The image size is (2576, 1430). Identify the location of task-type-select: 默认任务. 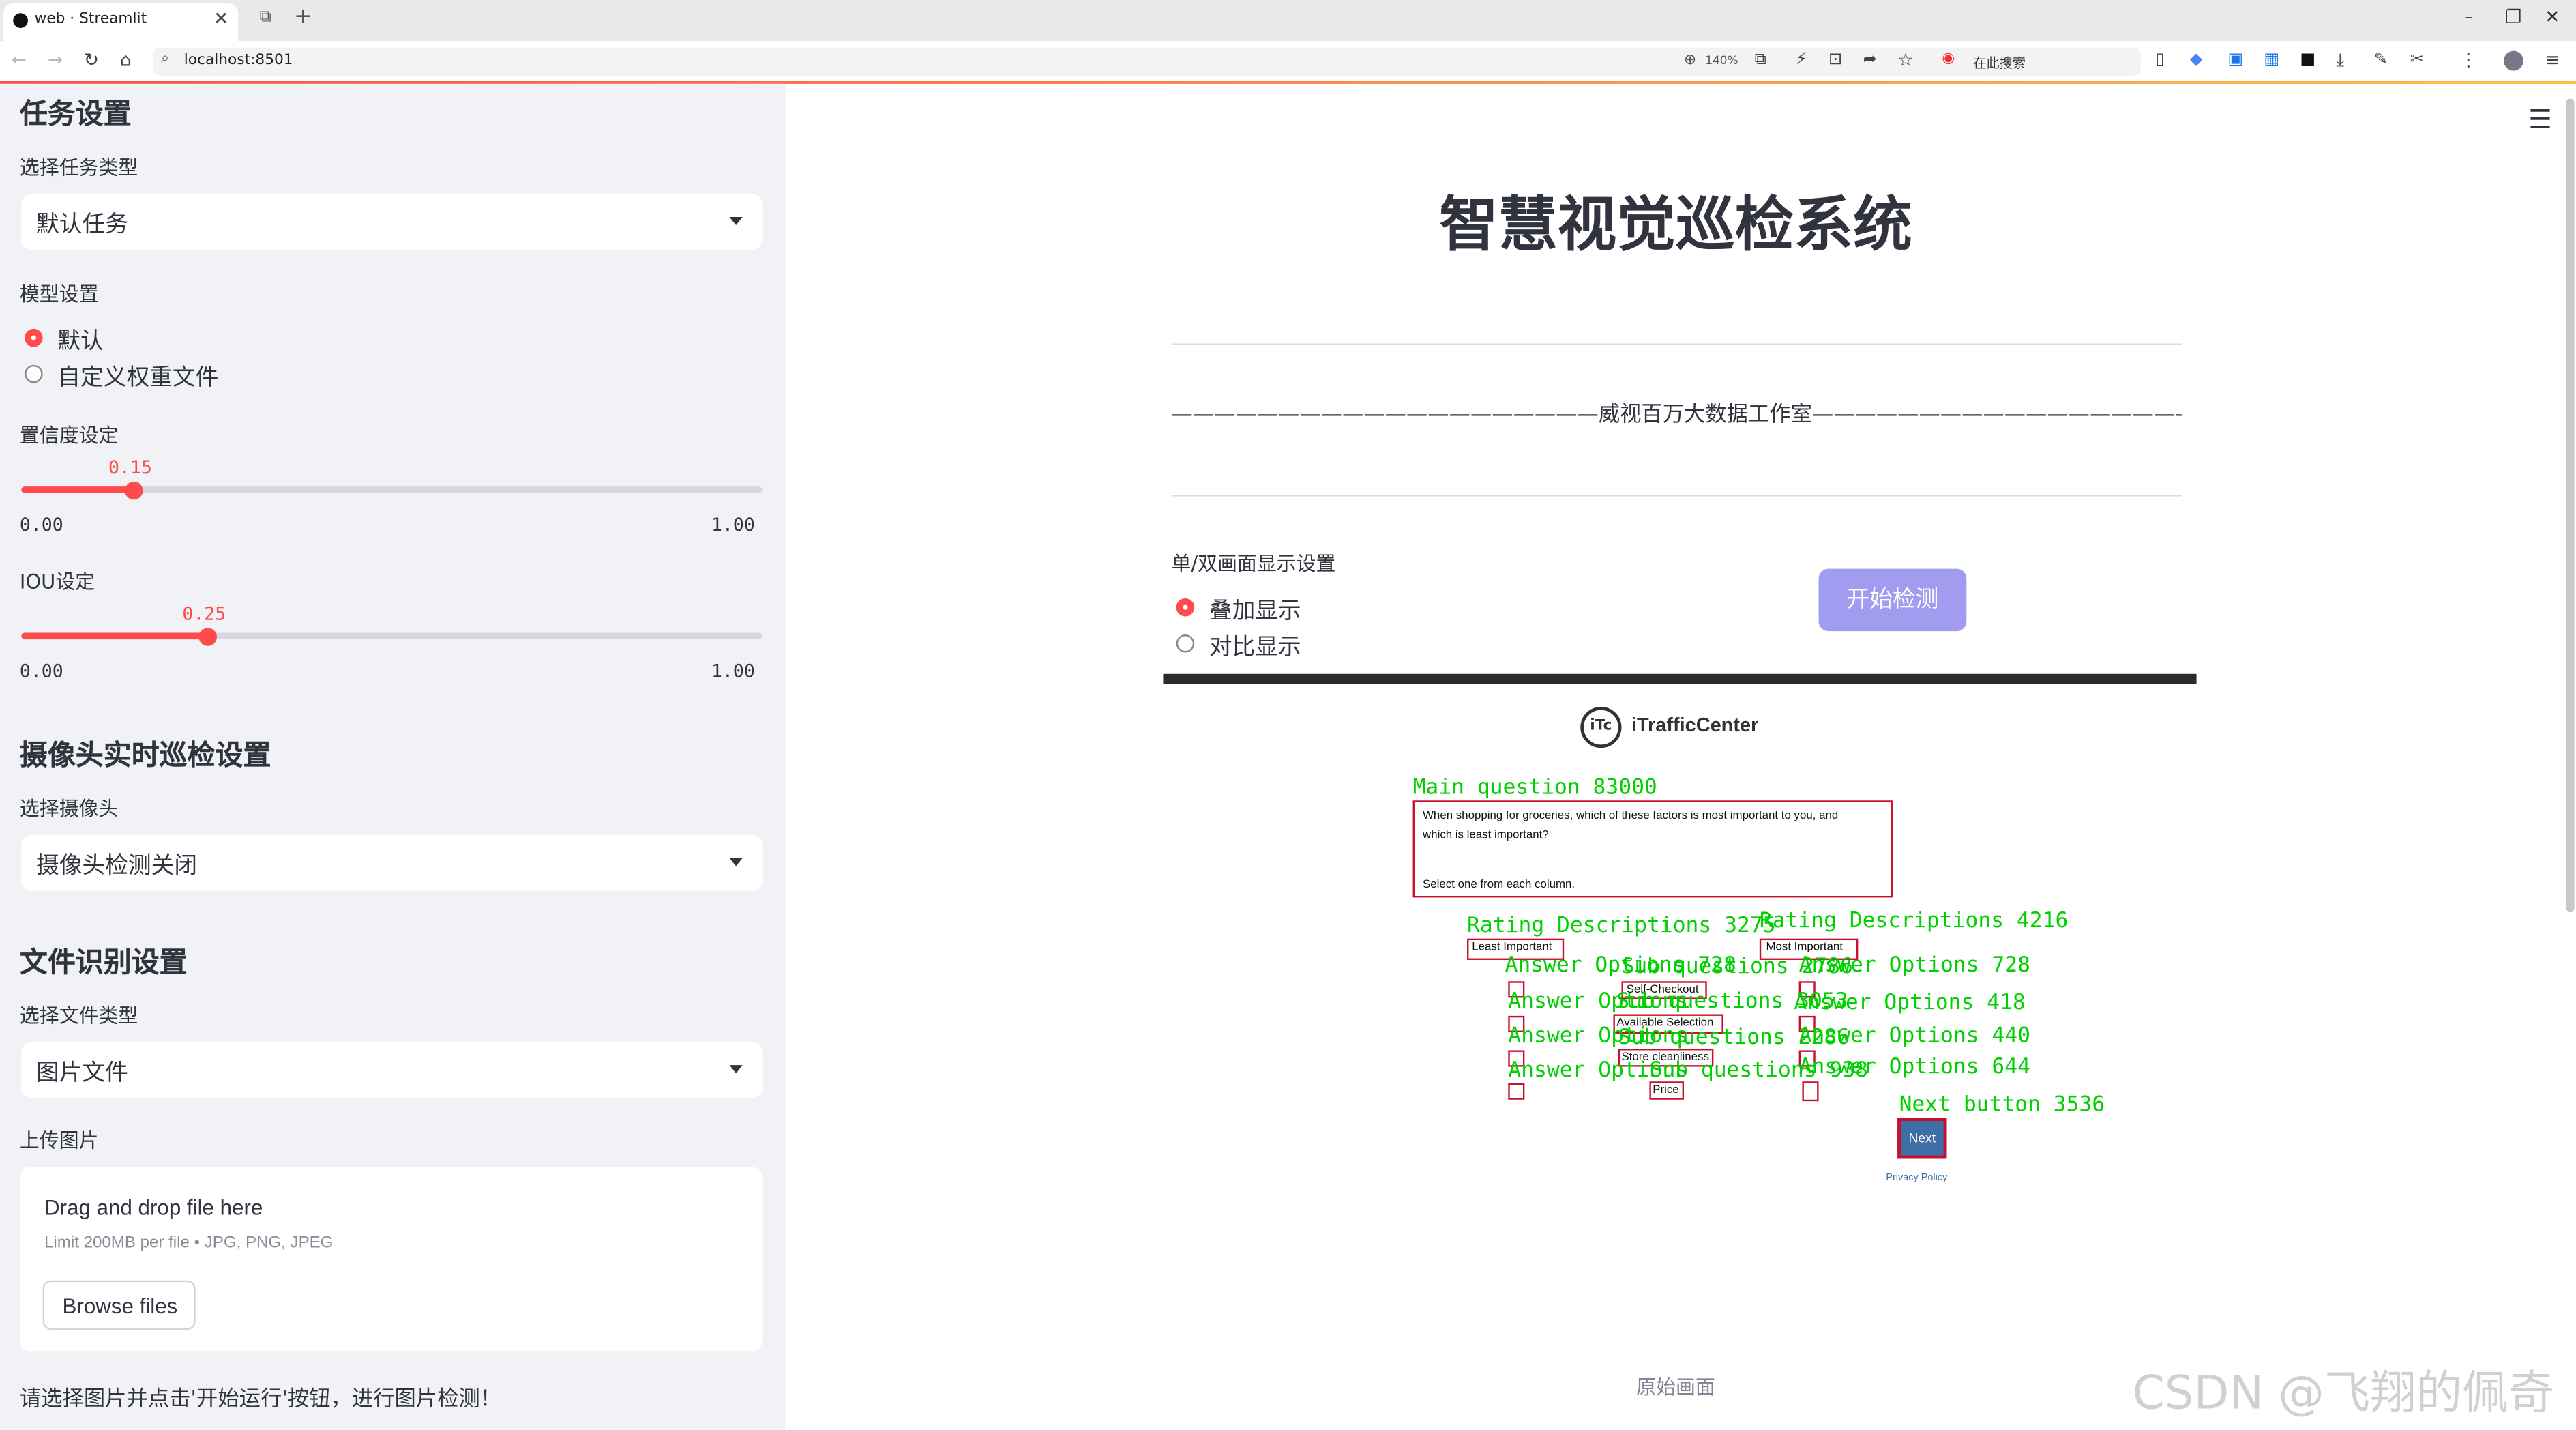
(392, 222).